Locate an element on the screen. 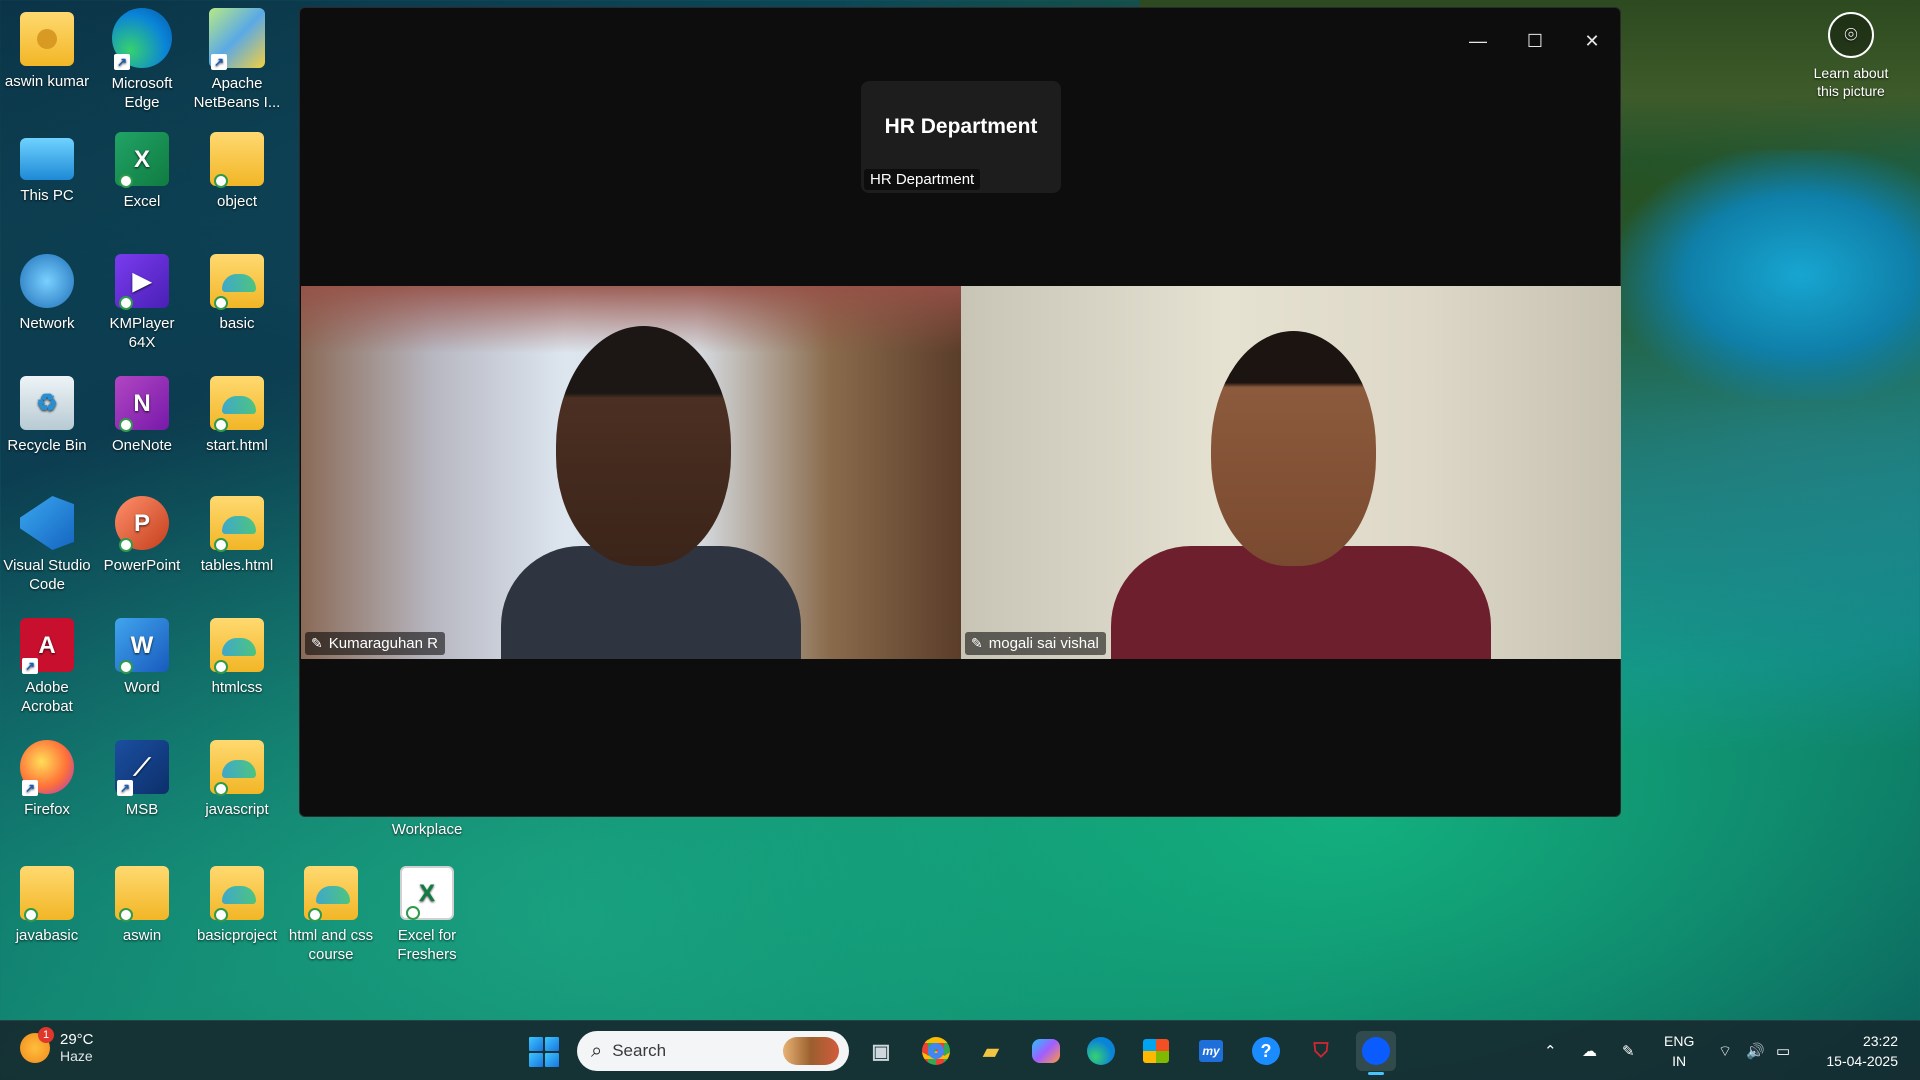 This screenshot has height=1080, width=1920. recycle-bin-icon: ♻ is located at coordinates (47, 403).